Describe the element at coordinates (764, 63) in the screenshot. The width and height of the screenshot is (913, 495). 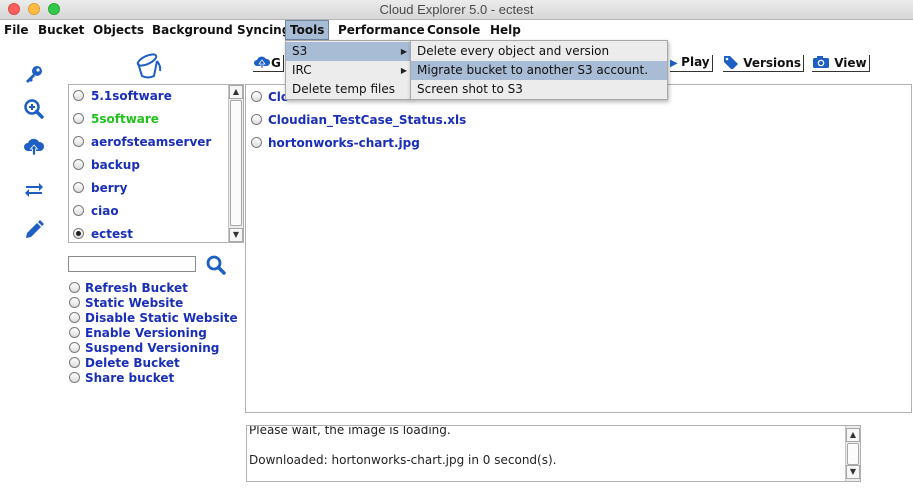
I see `versions-button: Versions` at that location.